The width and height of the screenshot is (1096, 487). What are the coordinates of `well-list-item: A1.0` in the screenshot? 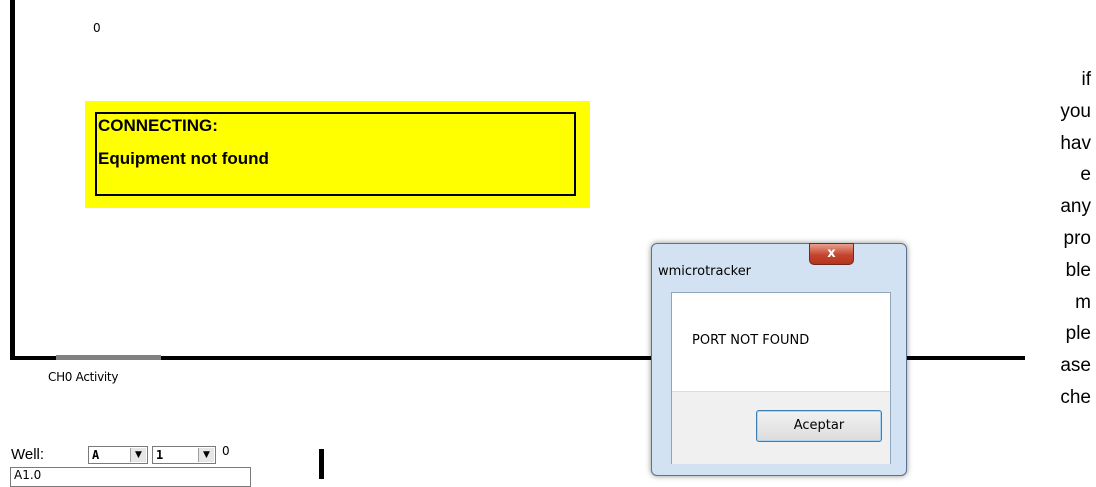 It's located at (130, 477).